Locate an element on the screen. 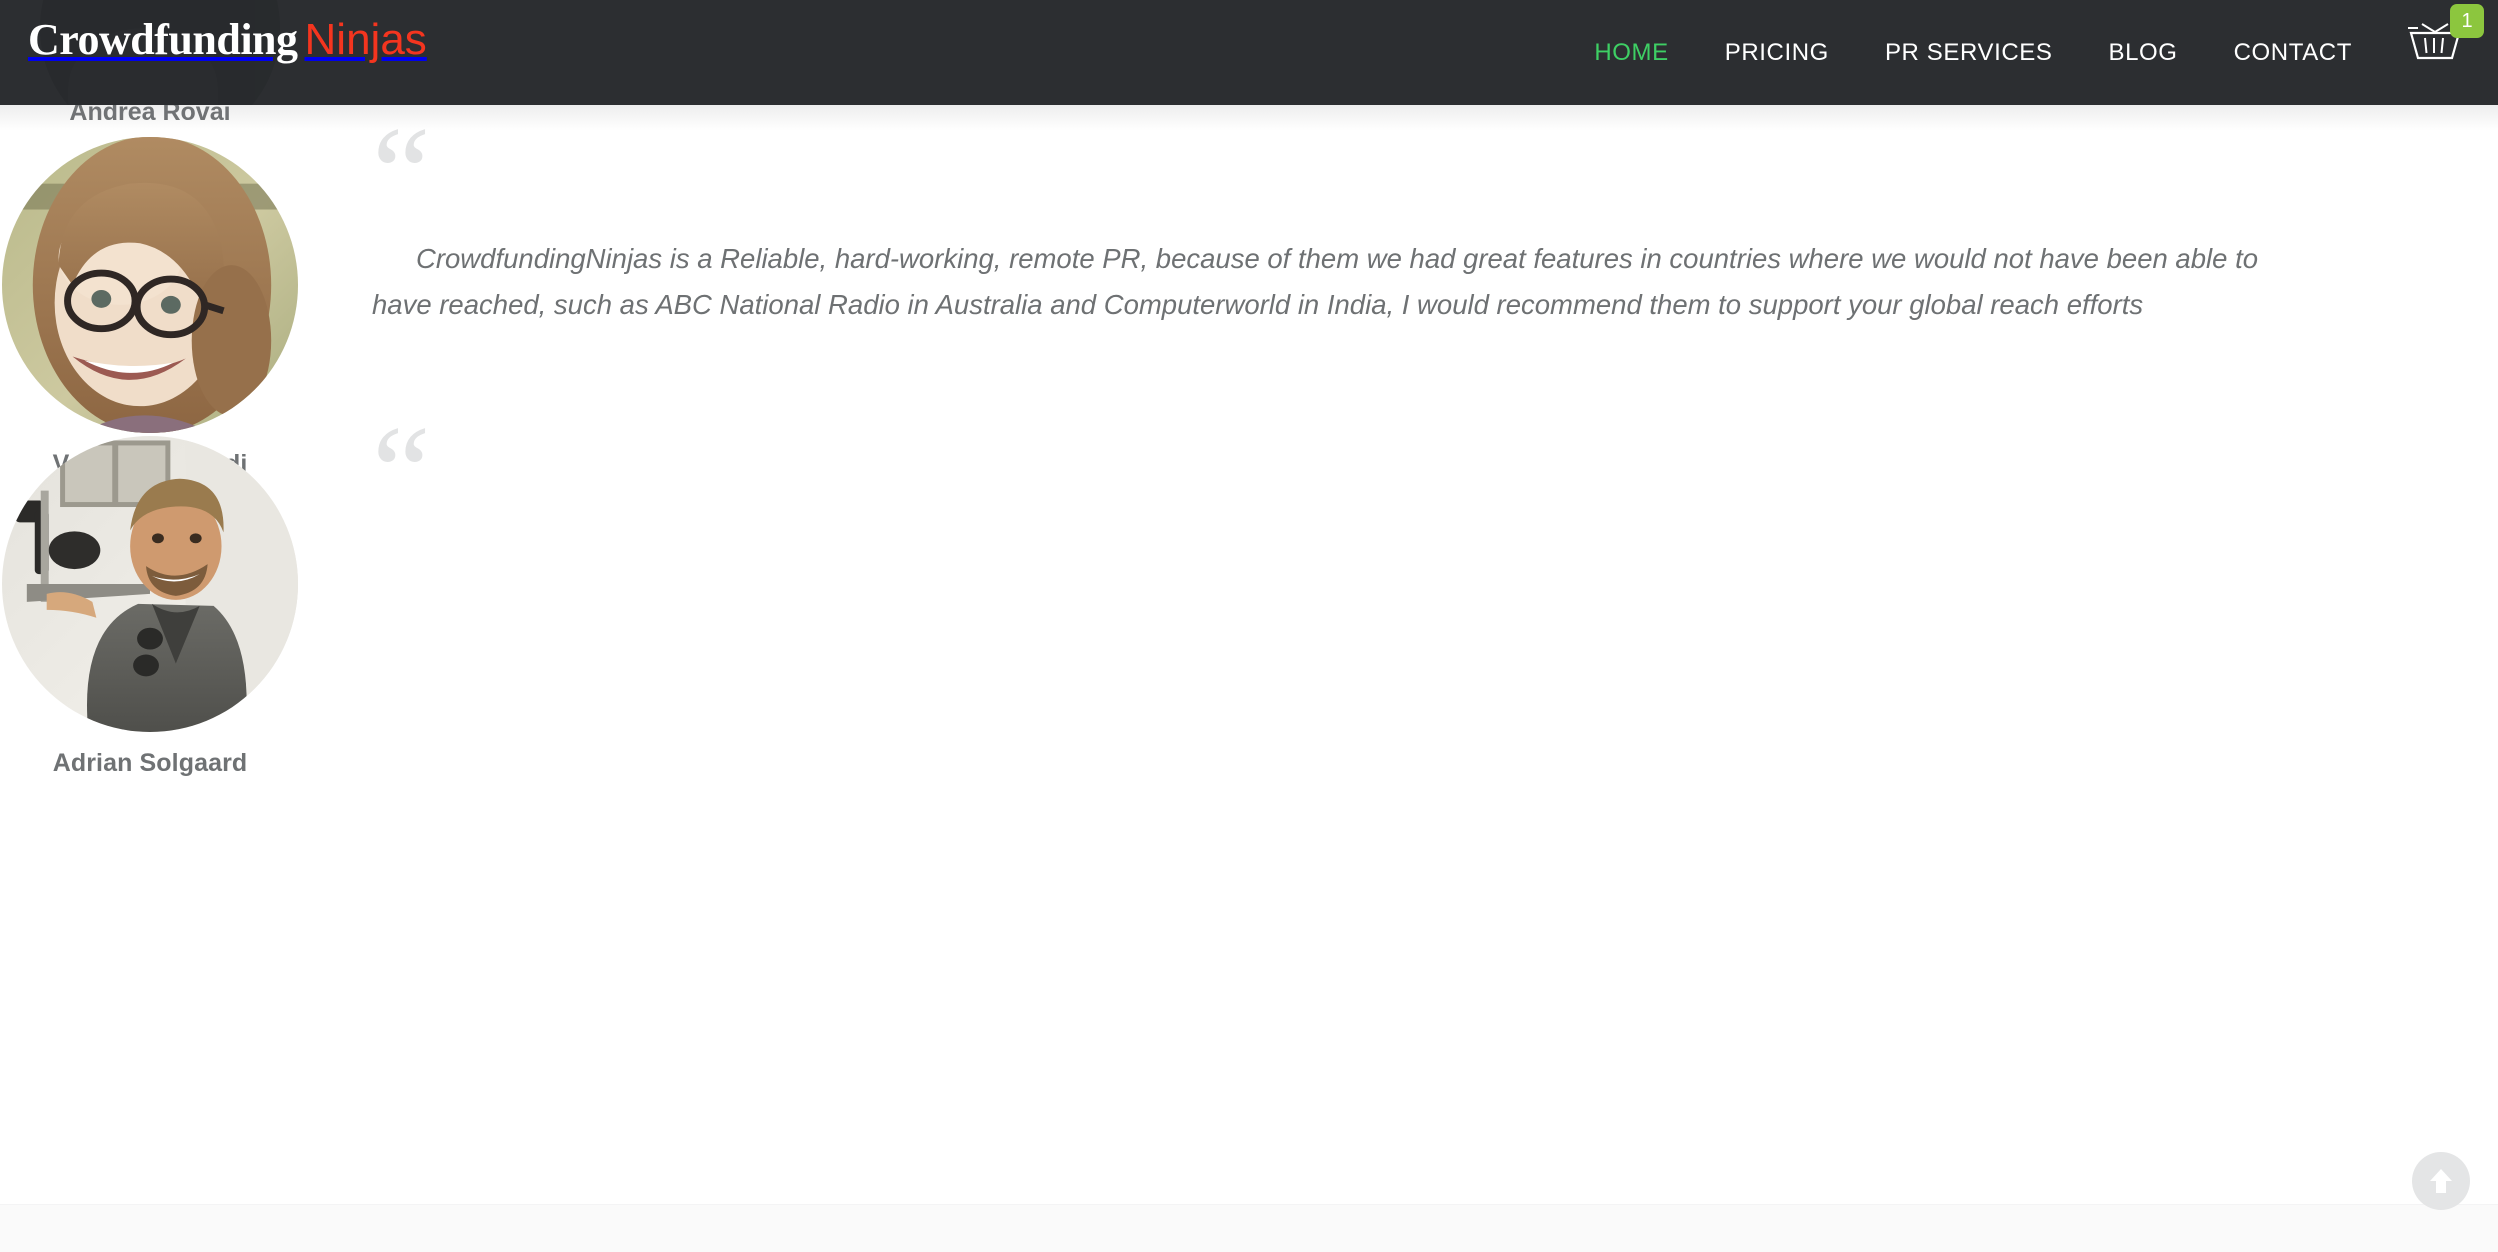 The image size is (2498, 1252). nav-item-blog: BLOG is located at coordinates (2142, 52).